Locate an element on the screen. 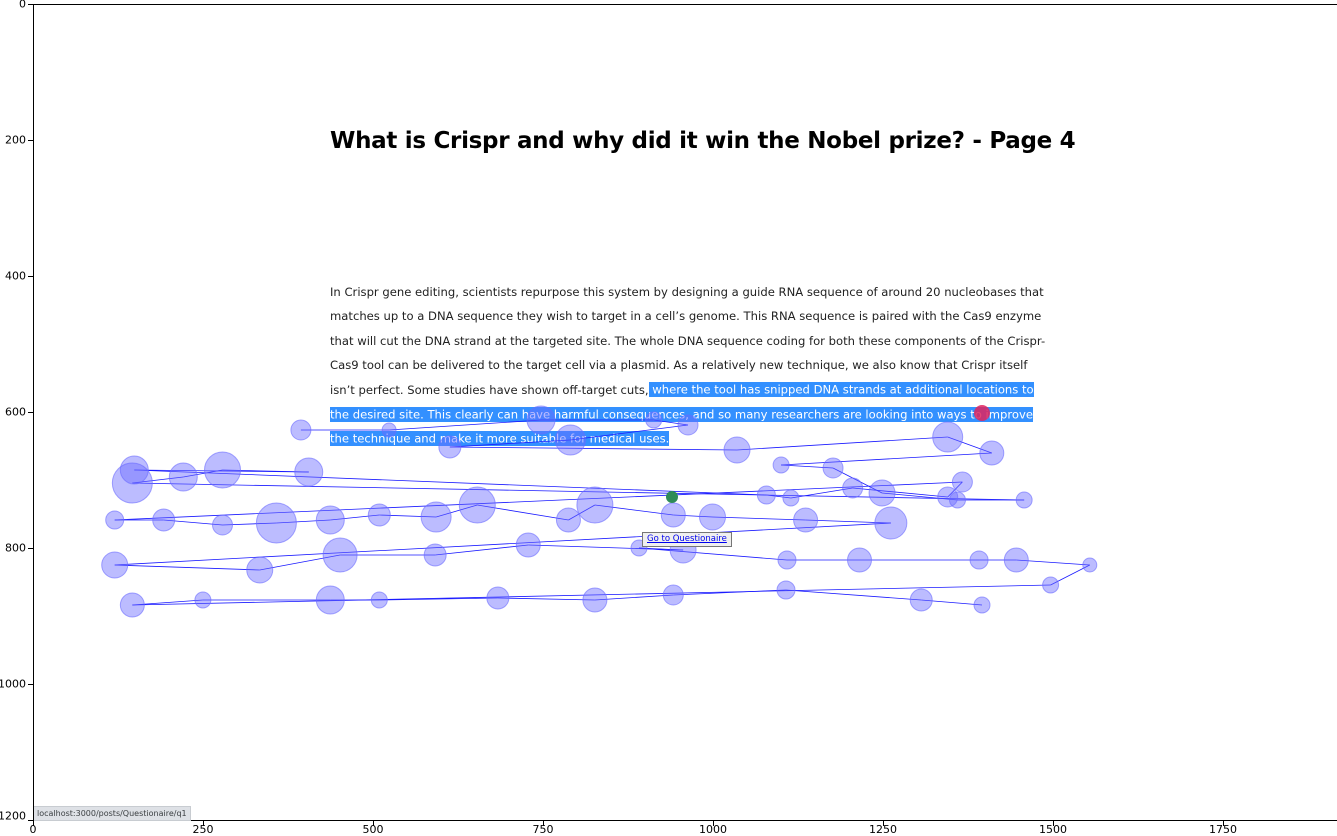  top-frame is located at coordinates (685, 4).